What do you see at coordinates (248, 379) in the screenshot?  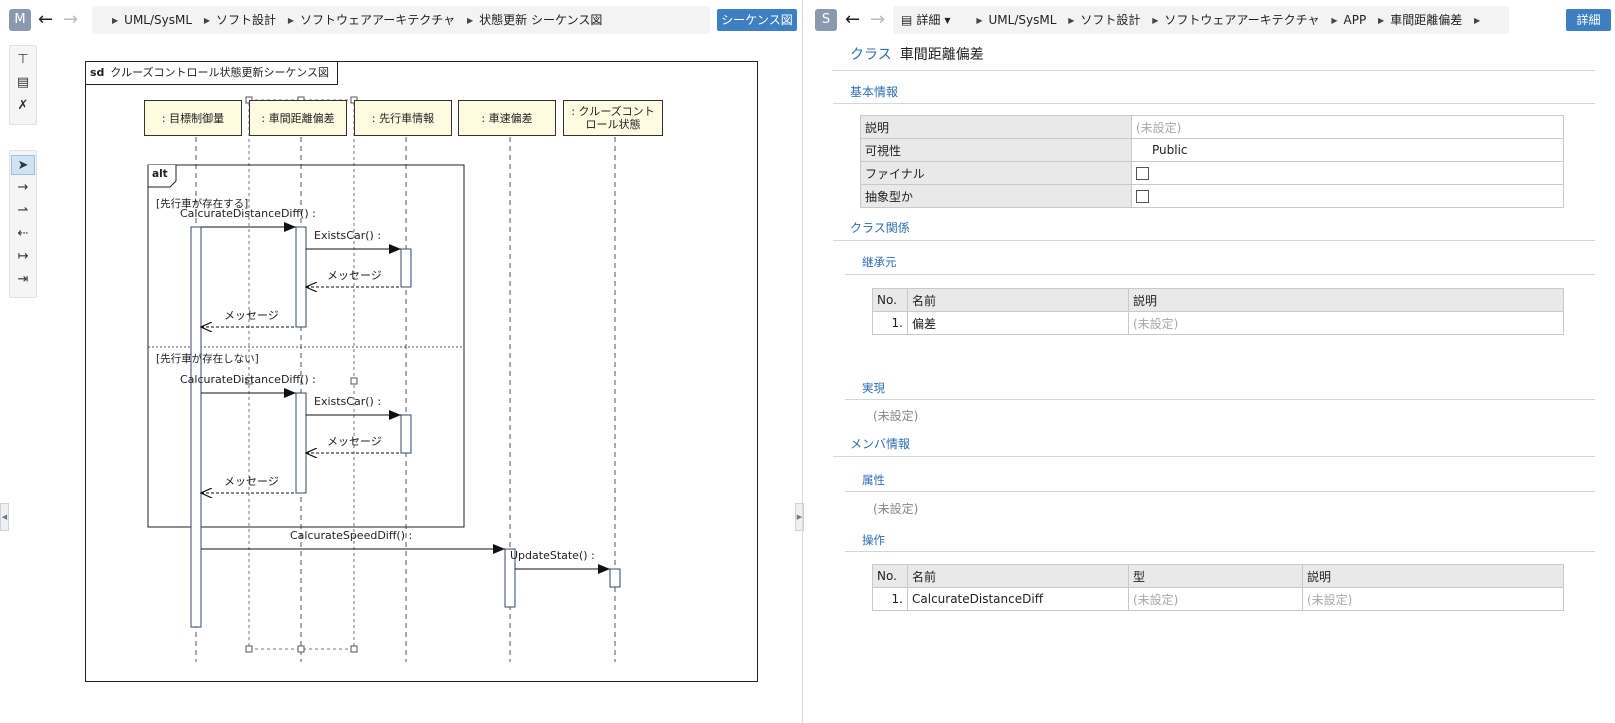 I see `message-label: CalcurateDistanceDiff() :` at bounding box center [248, 379].